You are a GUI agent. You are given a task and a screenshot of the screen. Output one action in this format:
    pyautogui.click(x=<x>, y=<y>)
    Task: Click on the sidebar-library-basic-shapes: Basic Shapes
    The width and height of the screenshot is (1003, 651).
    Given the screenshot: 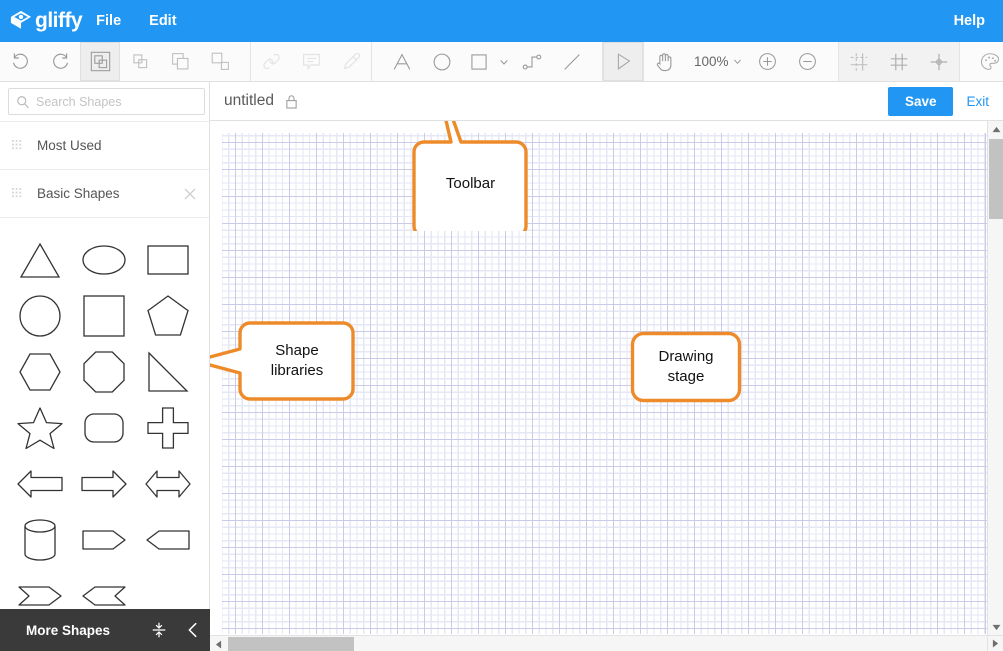 What is the action you would take?
    pyautogui.click(x=104, y=194)
    